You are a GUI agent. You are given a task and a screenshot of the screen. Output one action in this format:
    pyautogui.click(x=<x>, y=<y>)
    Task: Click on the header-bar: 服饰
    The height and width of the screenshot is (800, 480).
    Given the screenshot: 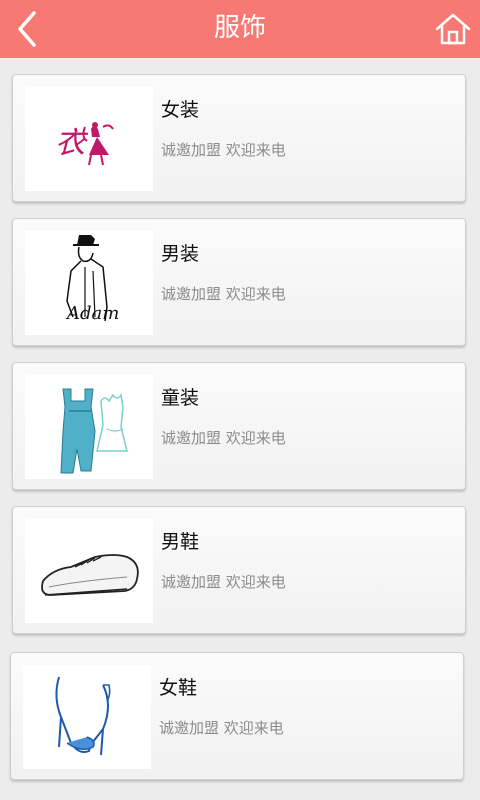 What is the action you would take?
    pyautogui.click(x=240, y=29)
    